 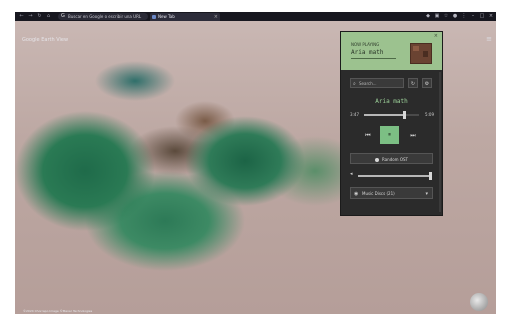 What do you see at coordinates (405, 115) in the screenshot?
I see `seek-handle` at bounding box center [405, 115].